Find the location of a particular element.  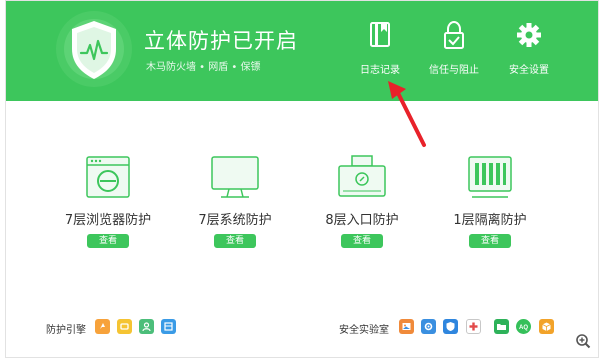

svg-text: AQ is located at coordinates (523, 328).